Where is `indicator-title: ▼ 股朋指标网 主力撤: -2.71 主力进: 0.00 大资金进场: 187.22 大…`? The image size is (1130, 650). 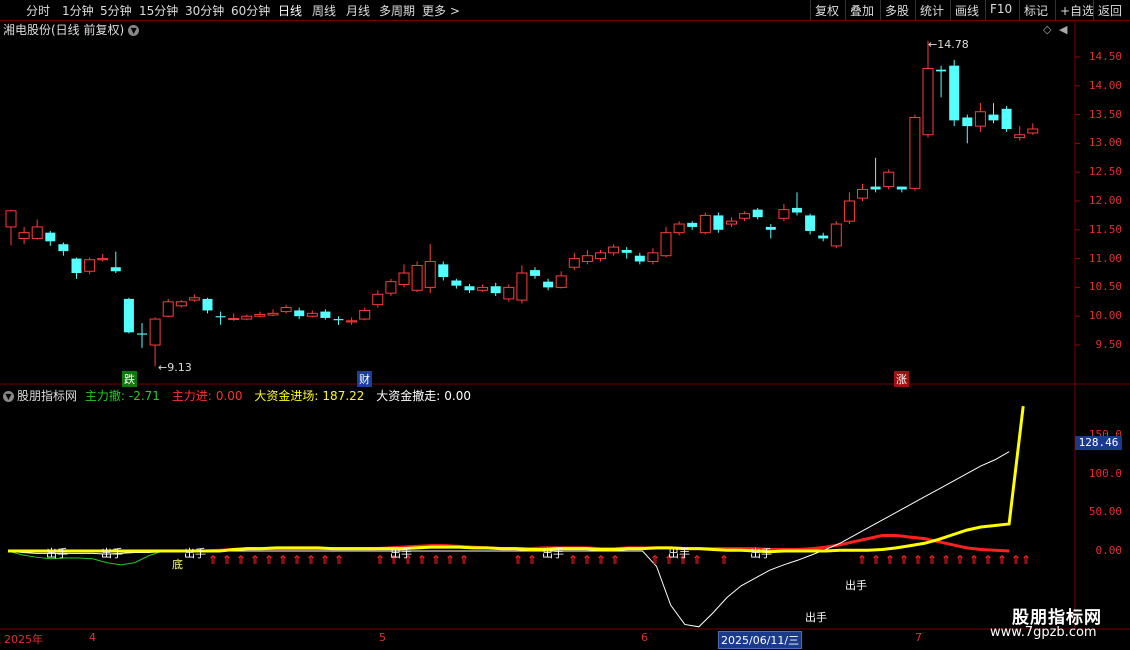
indicator-title: ▼ 股朋指标网 主力撤: -2.71 主力进: 0.00 大资金进场: 187.22 大… is located at coordinates (241, 395).